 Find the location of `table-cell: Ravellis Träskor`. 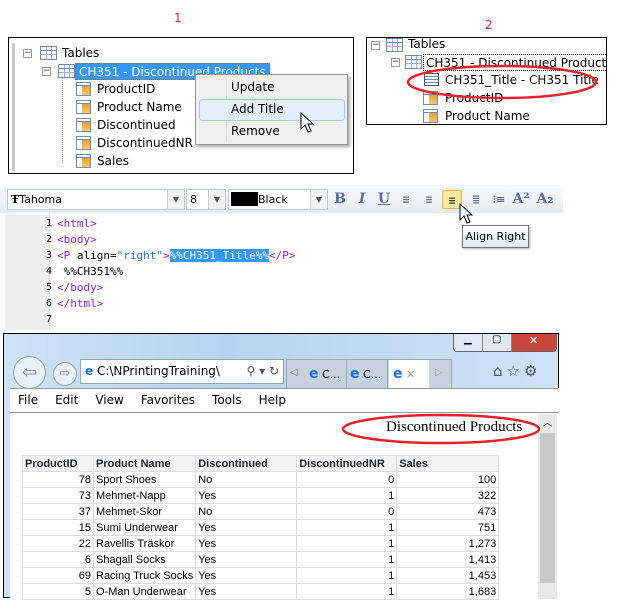

table-cell: Ravellis Träskor is located at coordinates (144, 543).